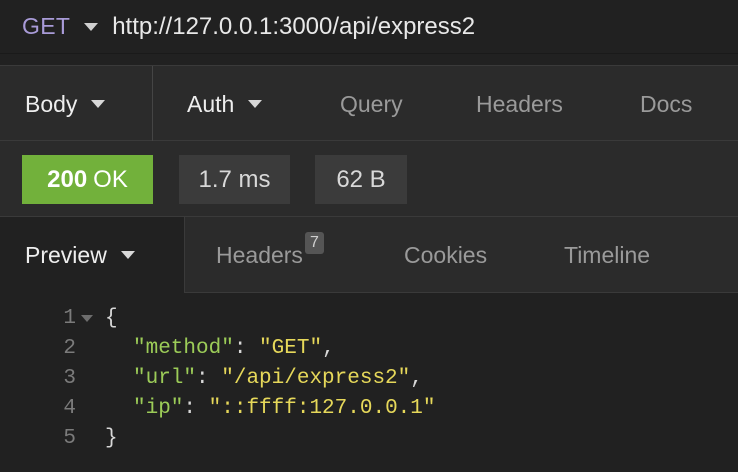 Image resolution: width=738 pixels, height=472 pixels. Describe the element at coordinates (59, 318) in the screenshot. I see `code-line: 1{` at that location.